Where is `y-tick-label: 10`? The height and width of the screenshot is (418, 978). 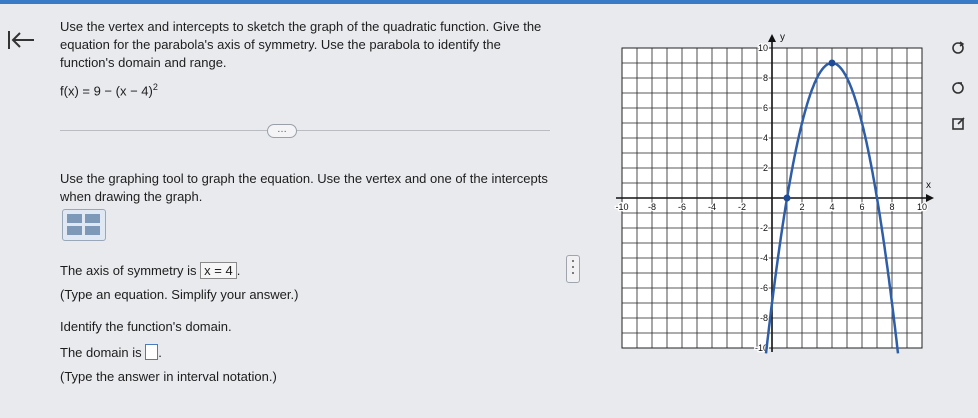 y-tick-label: 10 is located at coordinates (763, 48).